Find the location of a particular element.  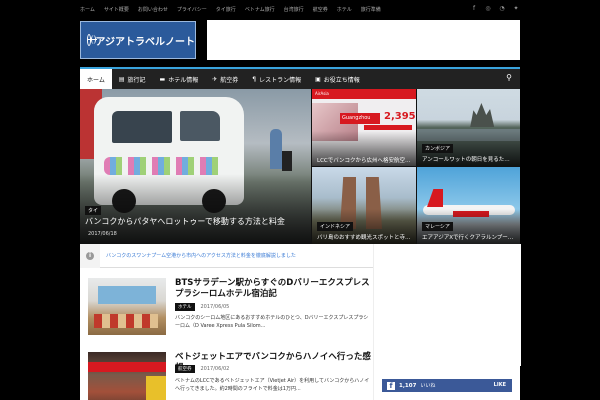

site-logo: アジアトラベルノート is located at coordinates (138, 40).